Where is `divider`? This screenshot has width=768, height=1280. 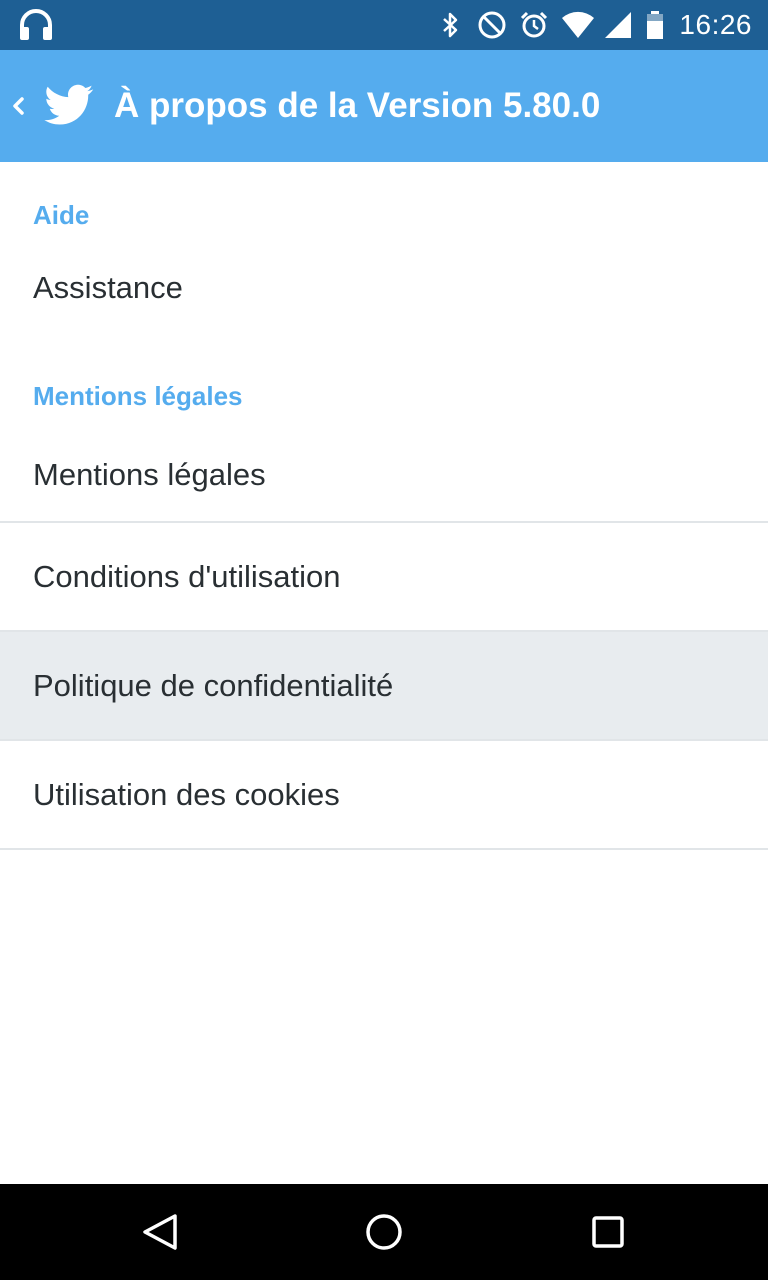
divider is located at coordinates (384, 849).